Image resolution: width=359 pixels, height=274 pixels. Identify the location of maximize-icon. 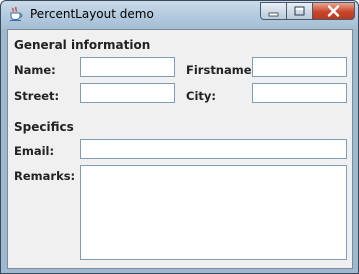
(299, 11).